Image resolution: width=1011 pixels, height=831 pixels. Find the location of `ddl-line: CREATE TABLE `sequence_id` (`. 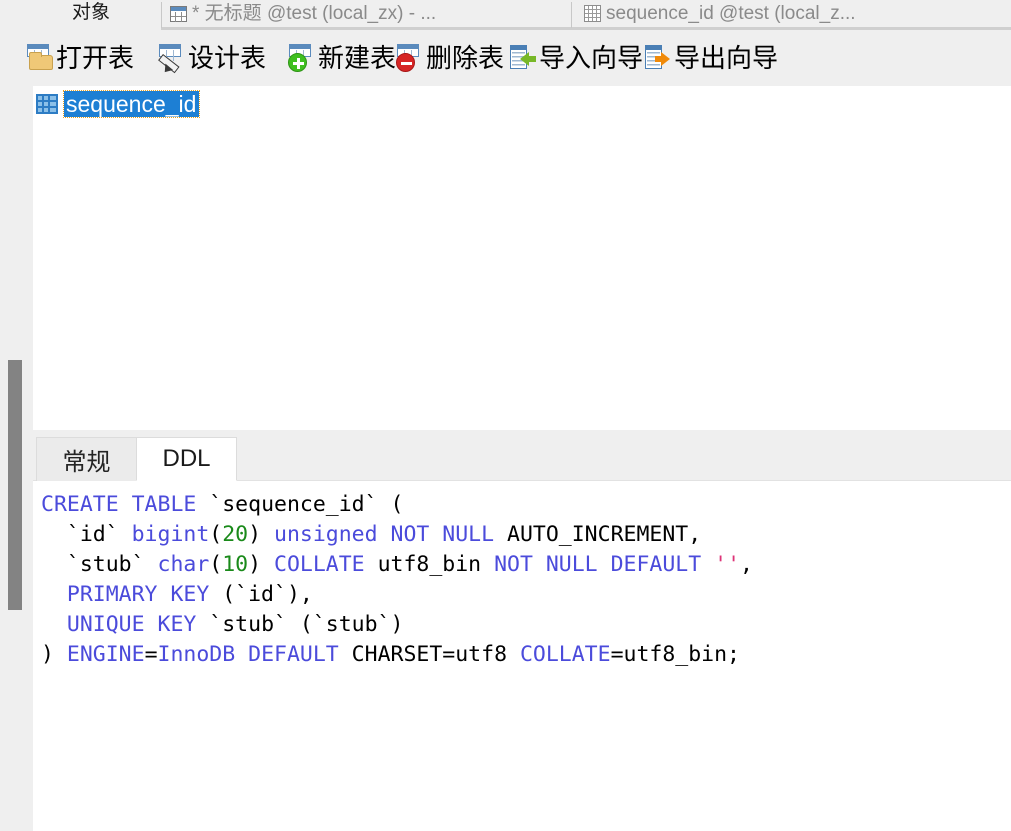

ddl-line: CREATE TABLE `sequence_id` ( is located at coordinates (526, 505).